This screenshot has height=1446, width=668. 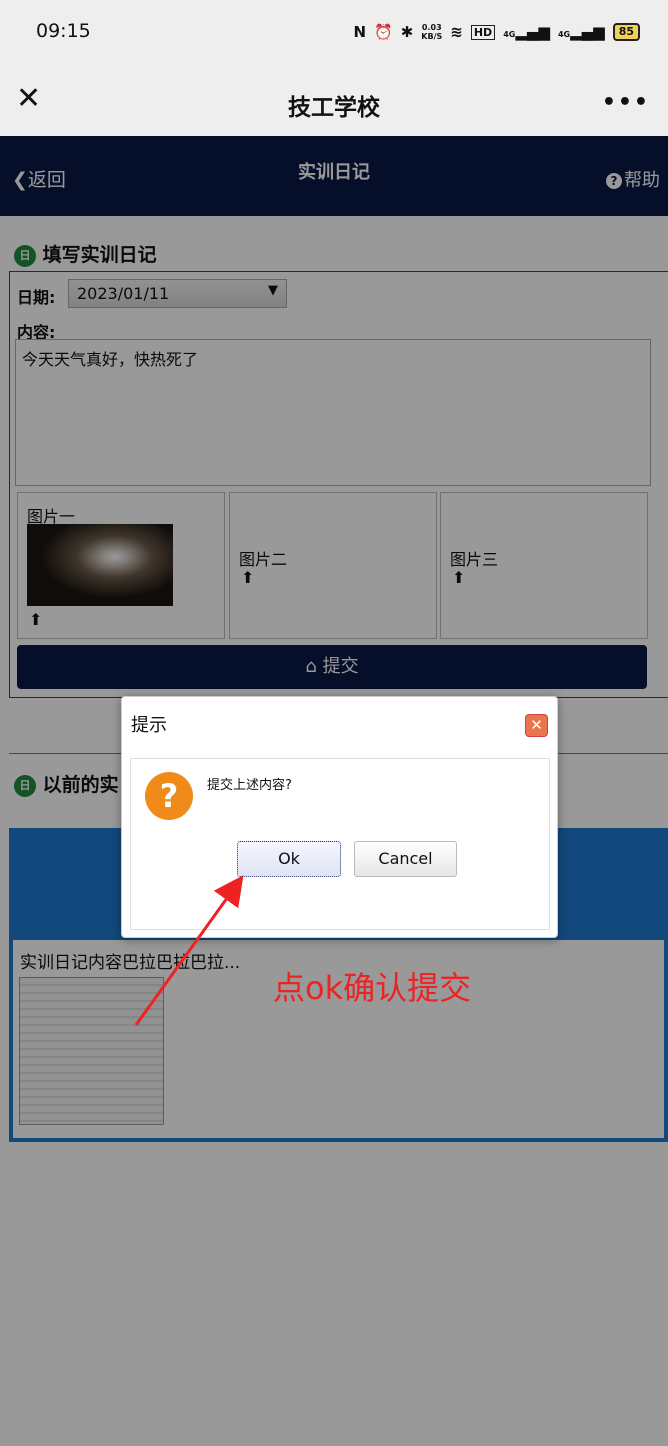 I want to click on annotation-text: 点ok确认提交, so click(x=372, y=988).